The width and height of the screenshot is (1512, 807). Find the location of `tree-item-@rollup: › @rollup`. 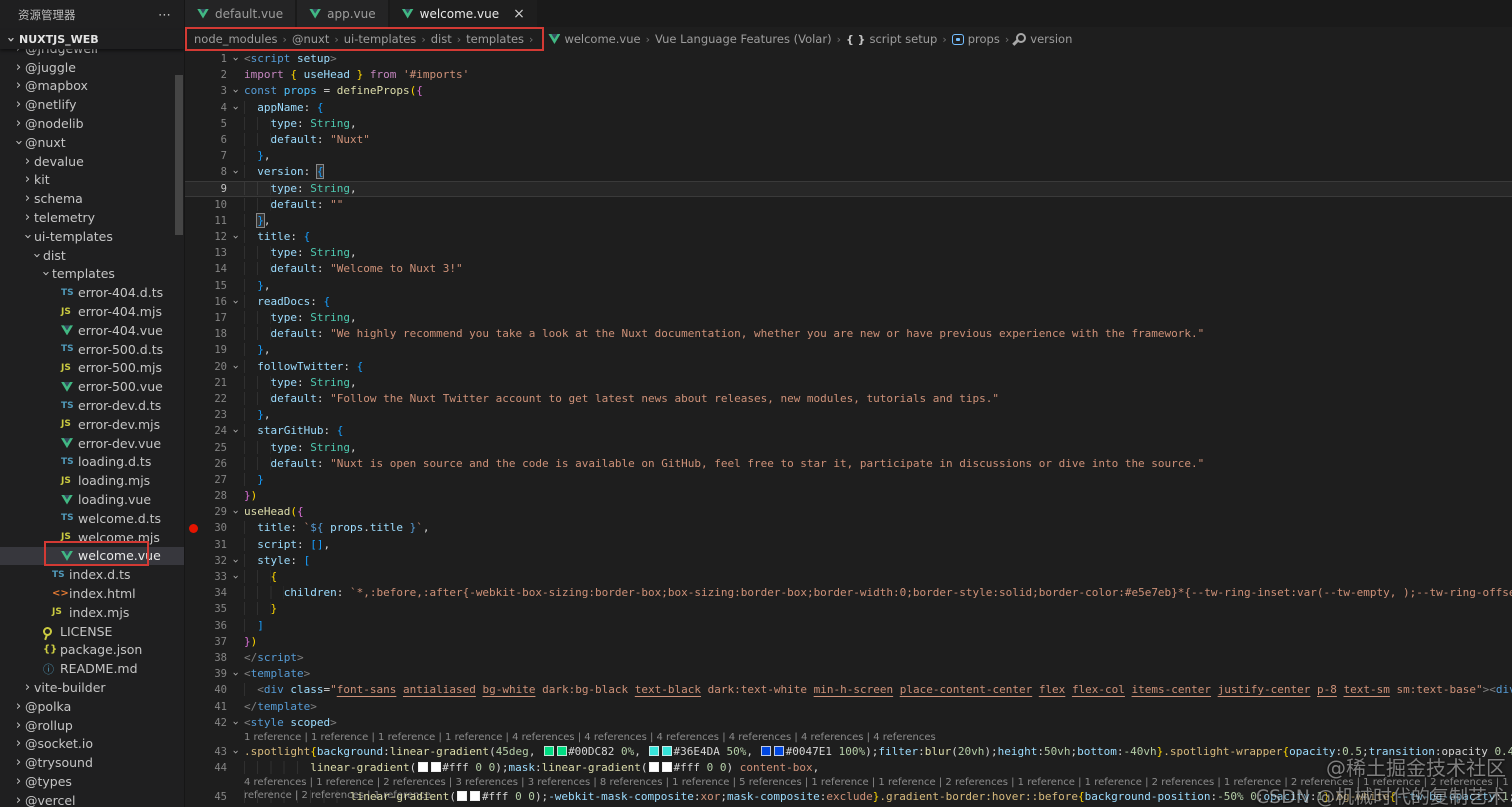

tree-item-@rollup: › @rollup is located at coordinates (92, 725).